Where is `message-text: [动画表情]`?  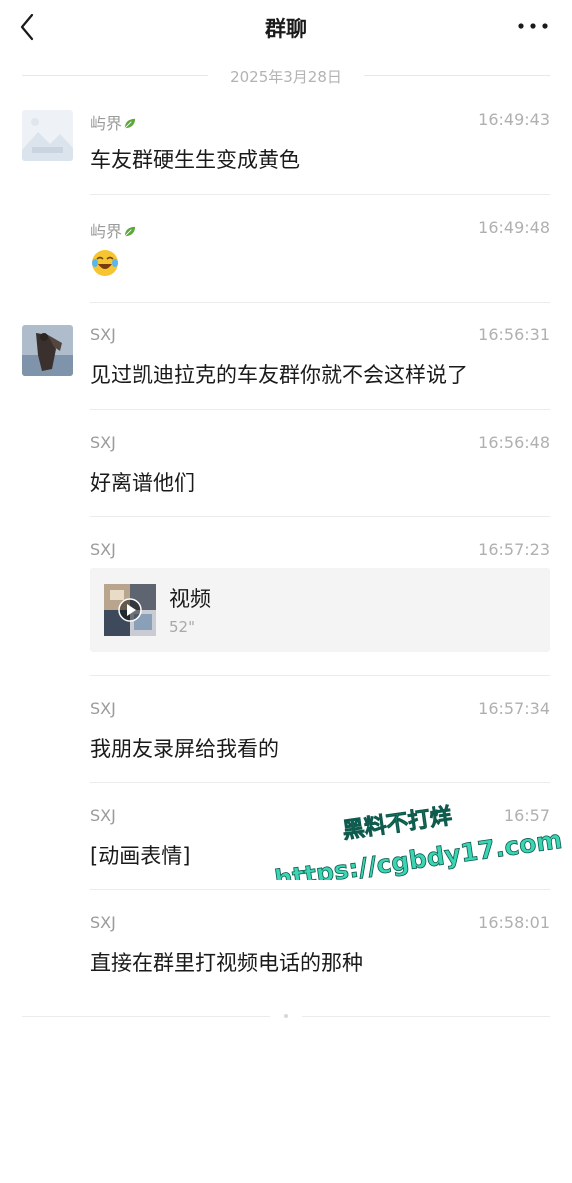
message-text: [动画表情] is located at coordinates (140, 856).